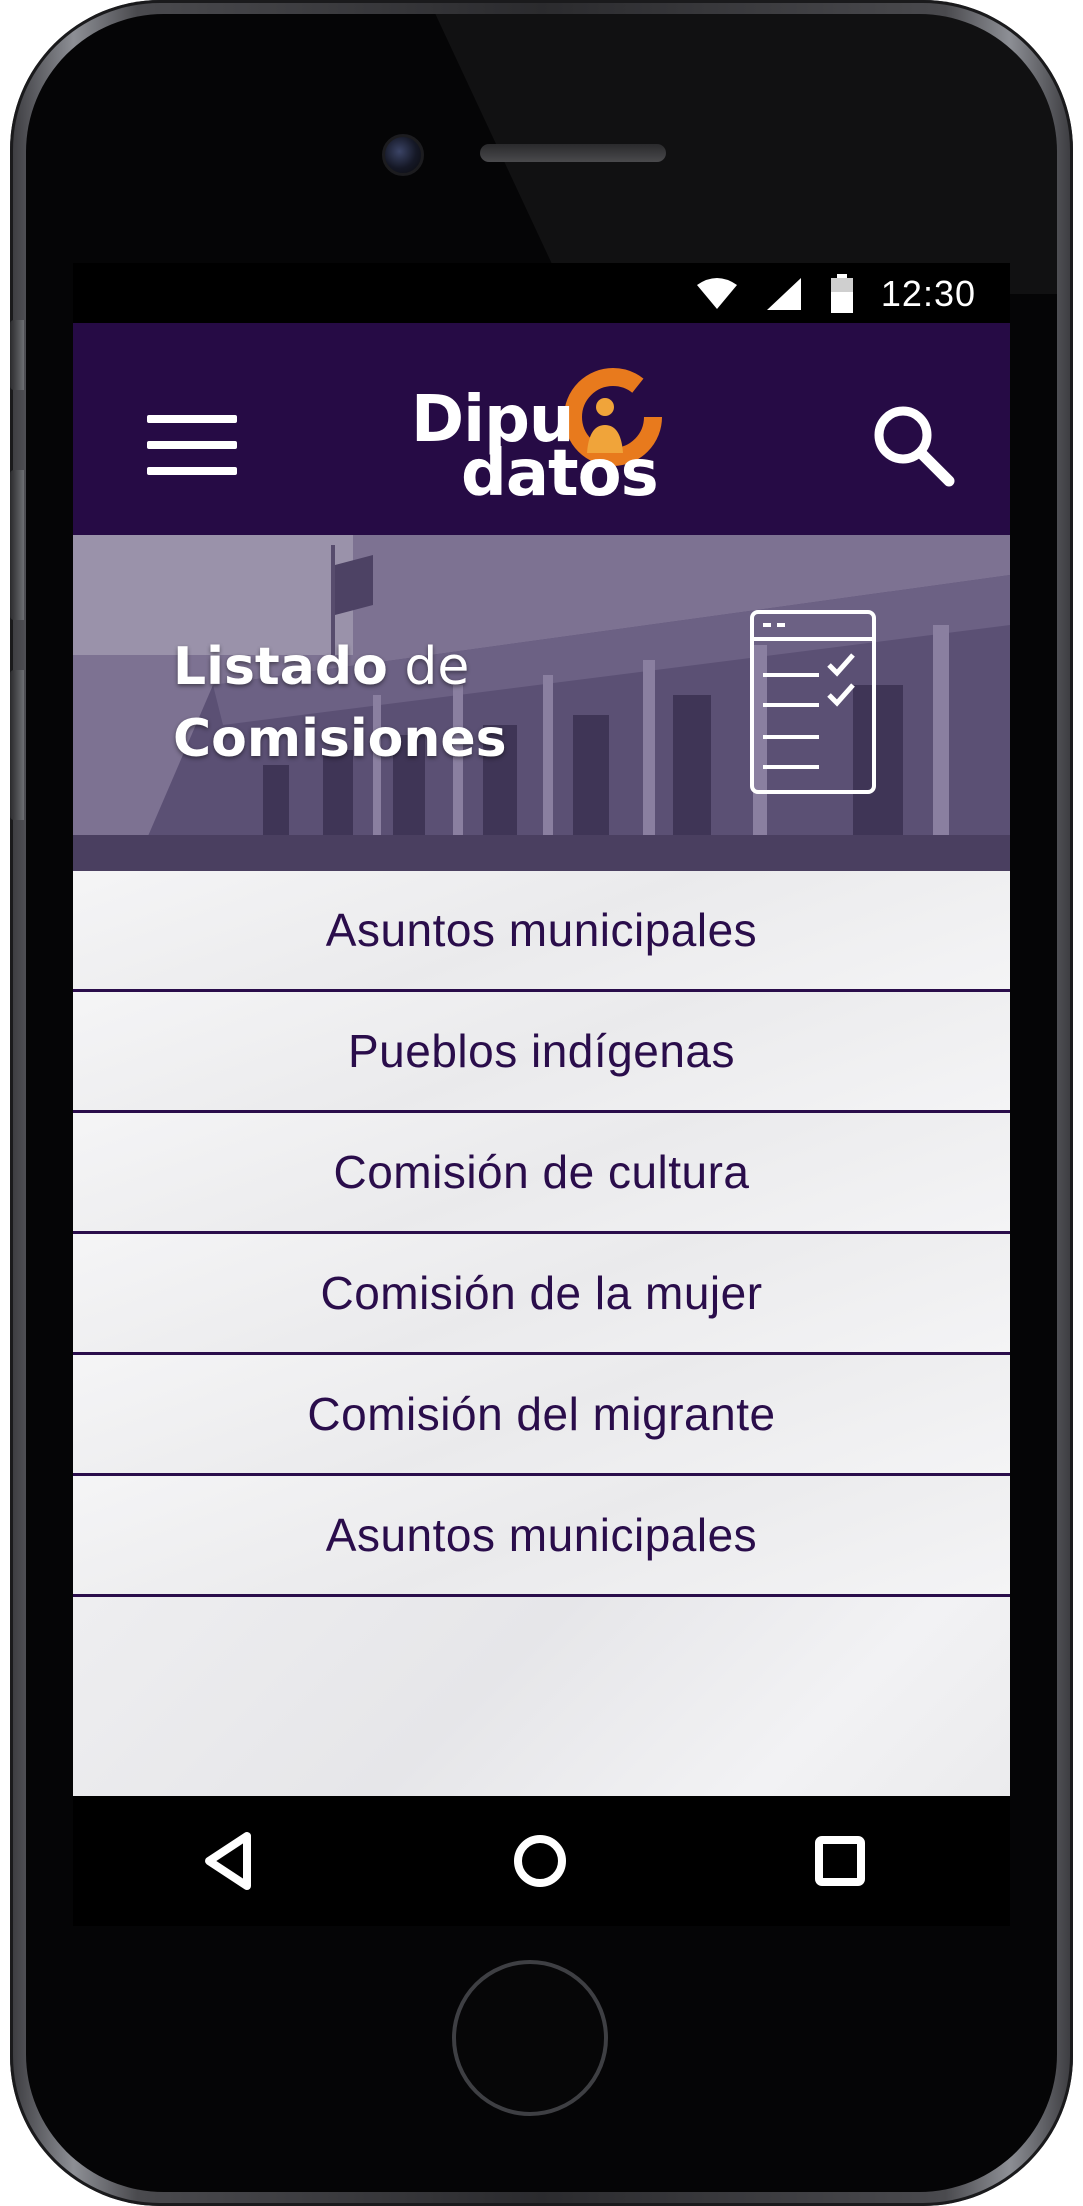  I want to click on recents-square-icon, so click(840, 1861).